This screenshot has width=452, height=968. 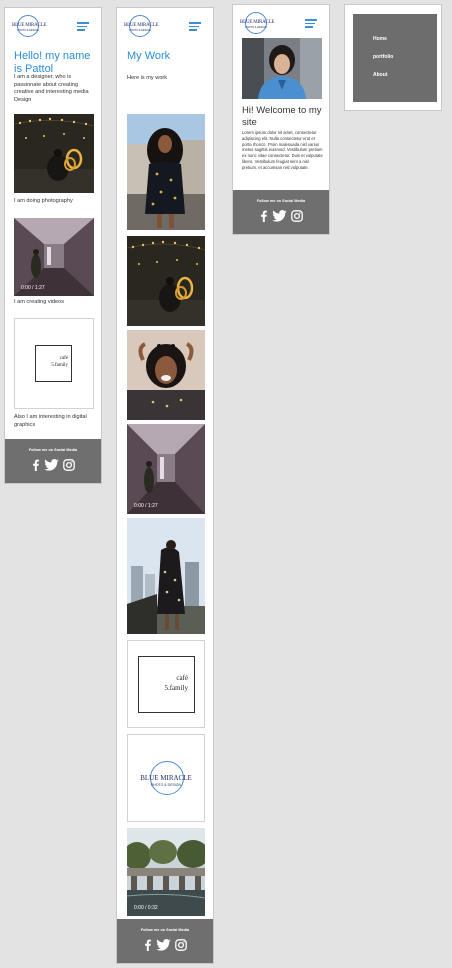 I want to click on screen-menu: Home portfolio About, so click(x=393, y=57).